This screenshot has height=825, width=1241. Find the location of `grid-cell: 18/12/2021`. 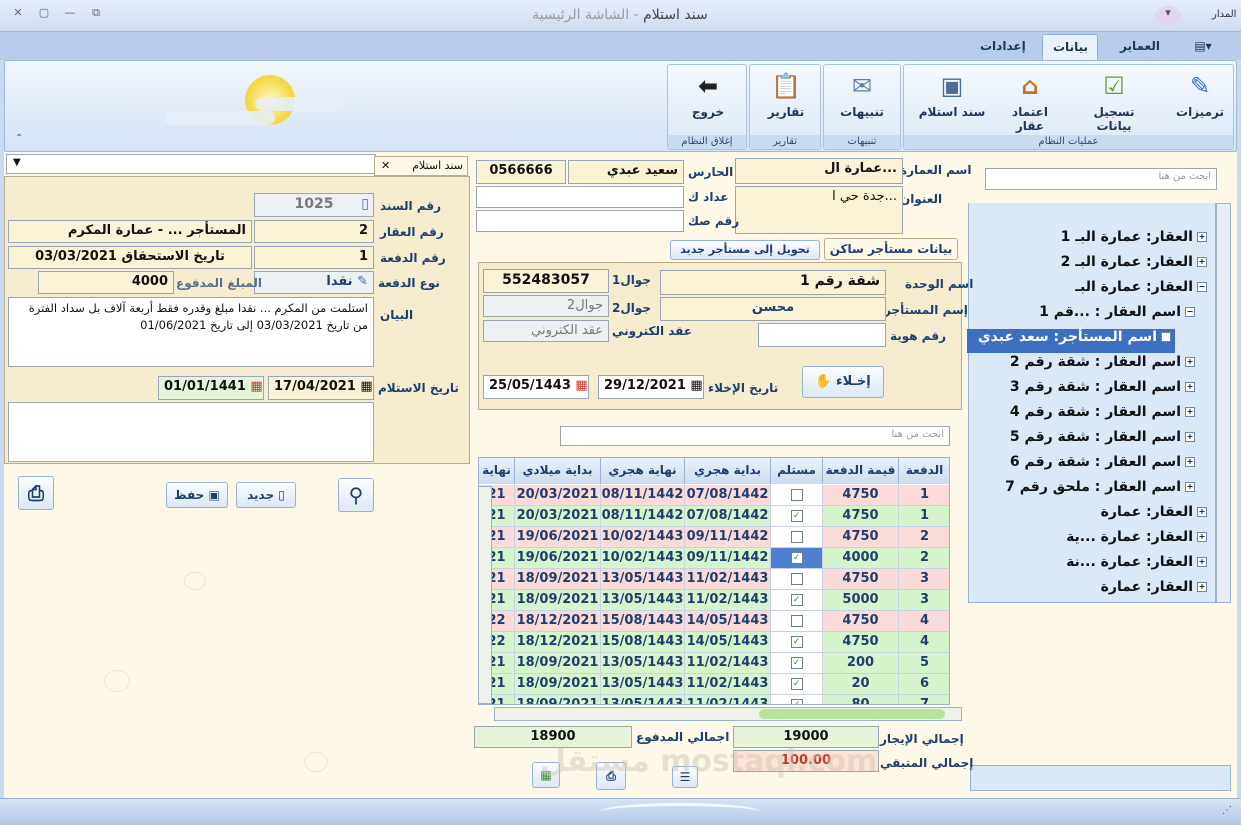

grid-cell: 18/12/2021 is located at coordinates (558, 621).